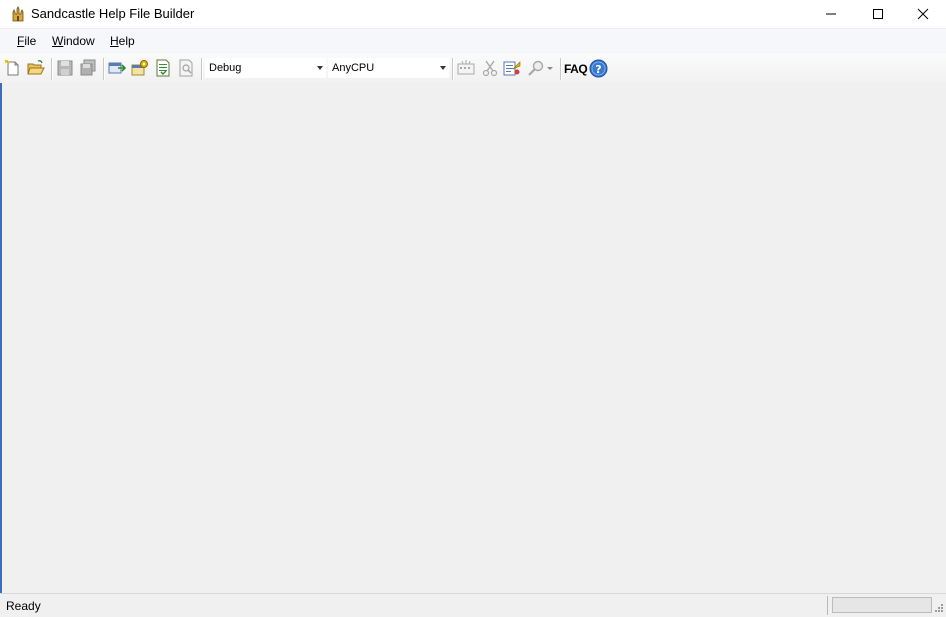 Image resolution: width=946 pixels, height=617 pixels. I want to click on maximize-button, so click(878, 14).